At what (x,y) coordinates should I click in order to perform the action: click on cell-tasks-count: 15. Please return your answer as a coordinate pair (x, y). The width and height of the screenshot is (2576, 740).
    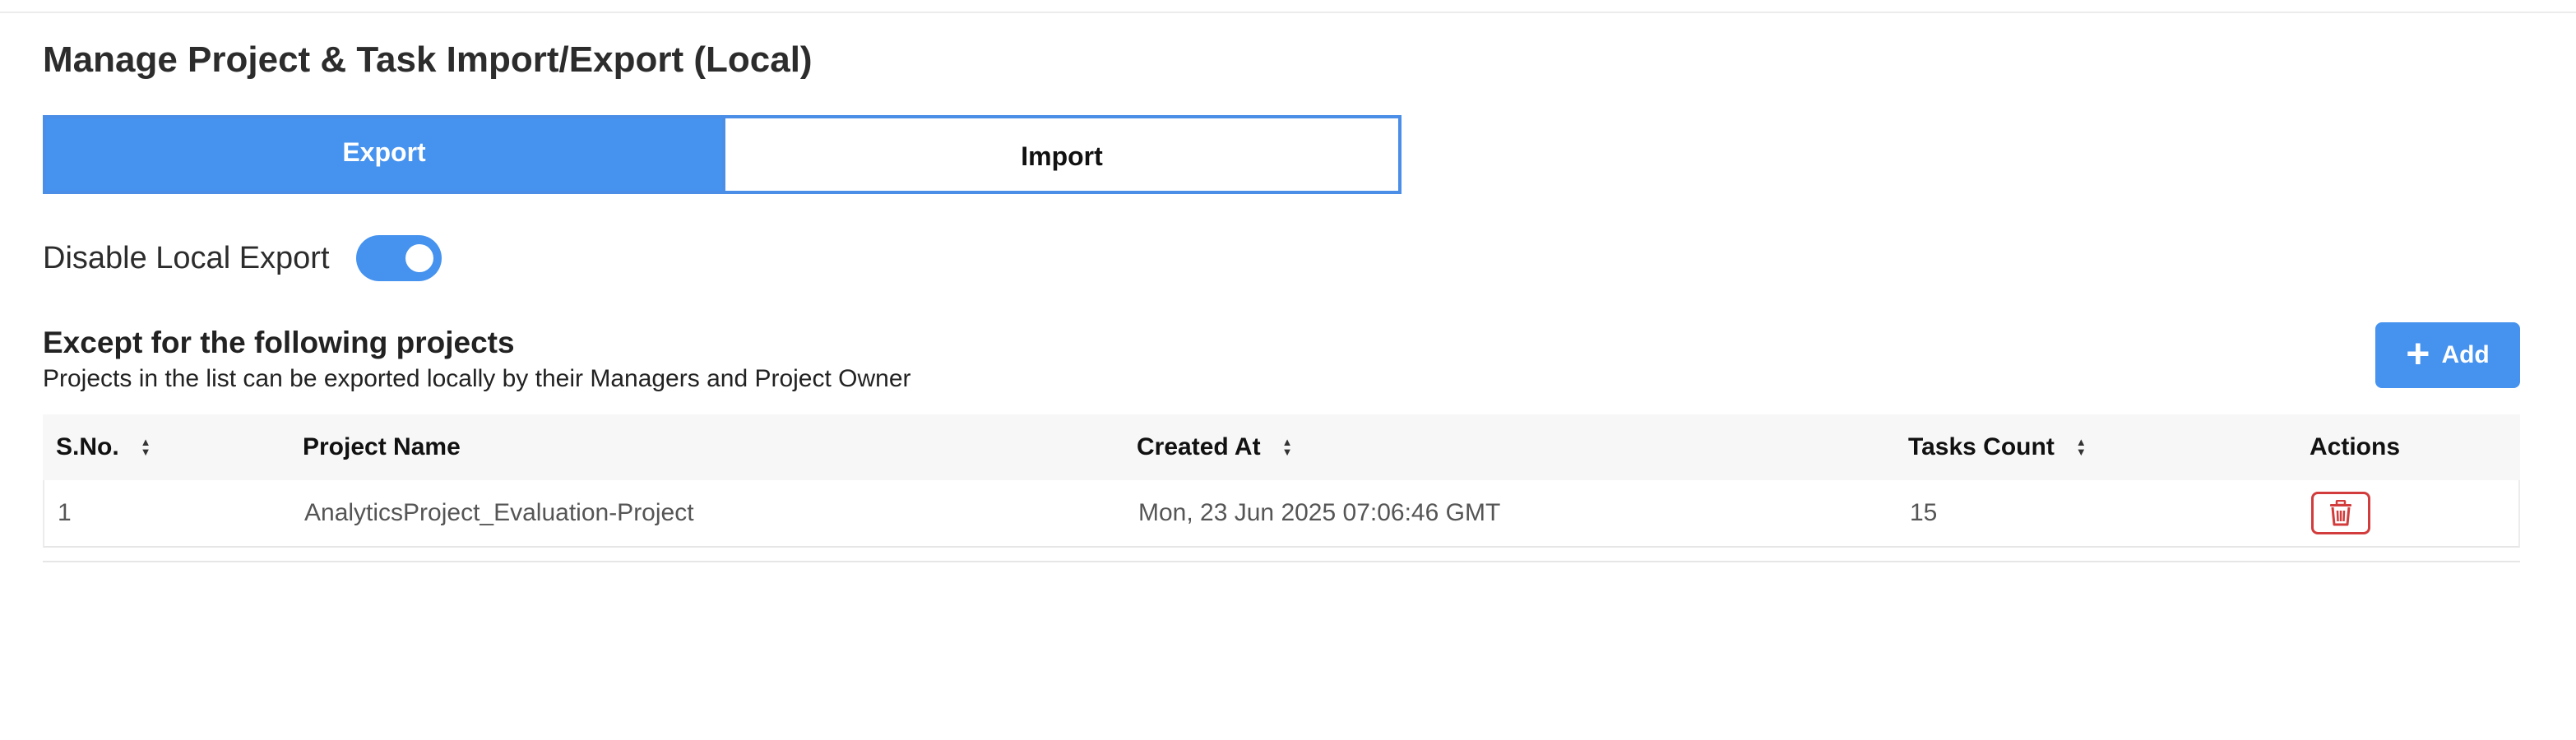
    Looking at the image, I should click on (1924, 512).